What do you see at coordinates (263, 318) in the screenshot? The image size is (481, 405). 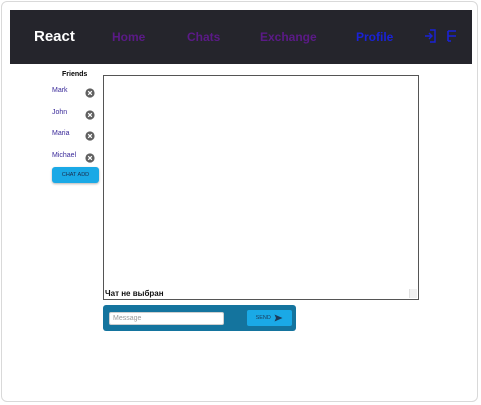 I see `send-label: SEND` at bounding box center [263, 318].